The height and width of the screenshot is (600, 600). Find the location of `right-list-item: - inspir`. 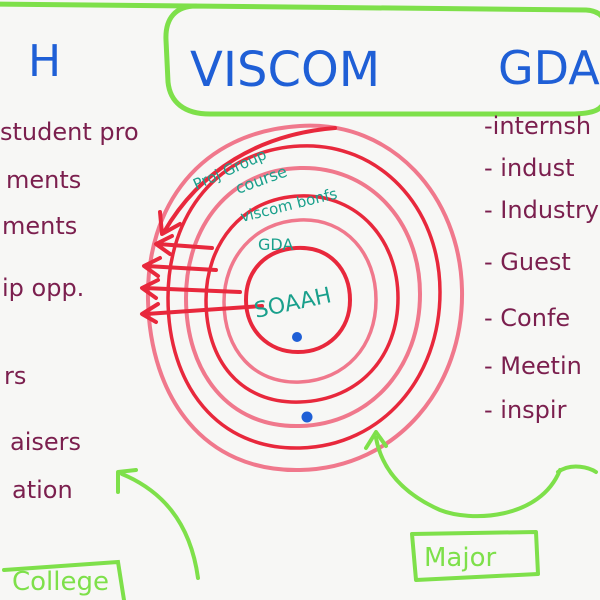

right-list-item: - inspir is located at coordinates (525, 410).